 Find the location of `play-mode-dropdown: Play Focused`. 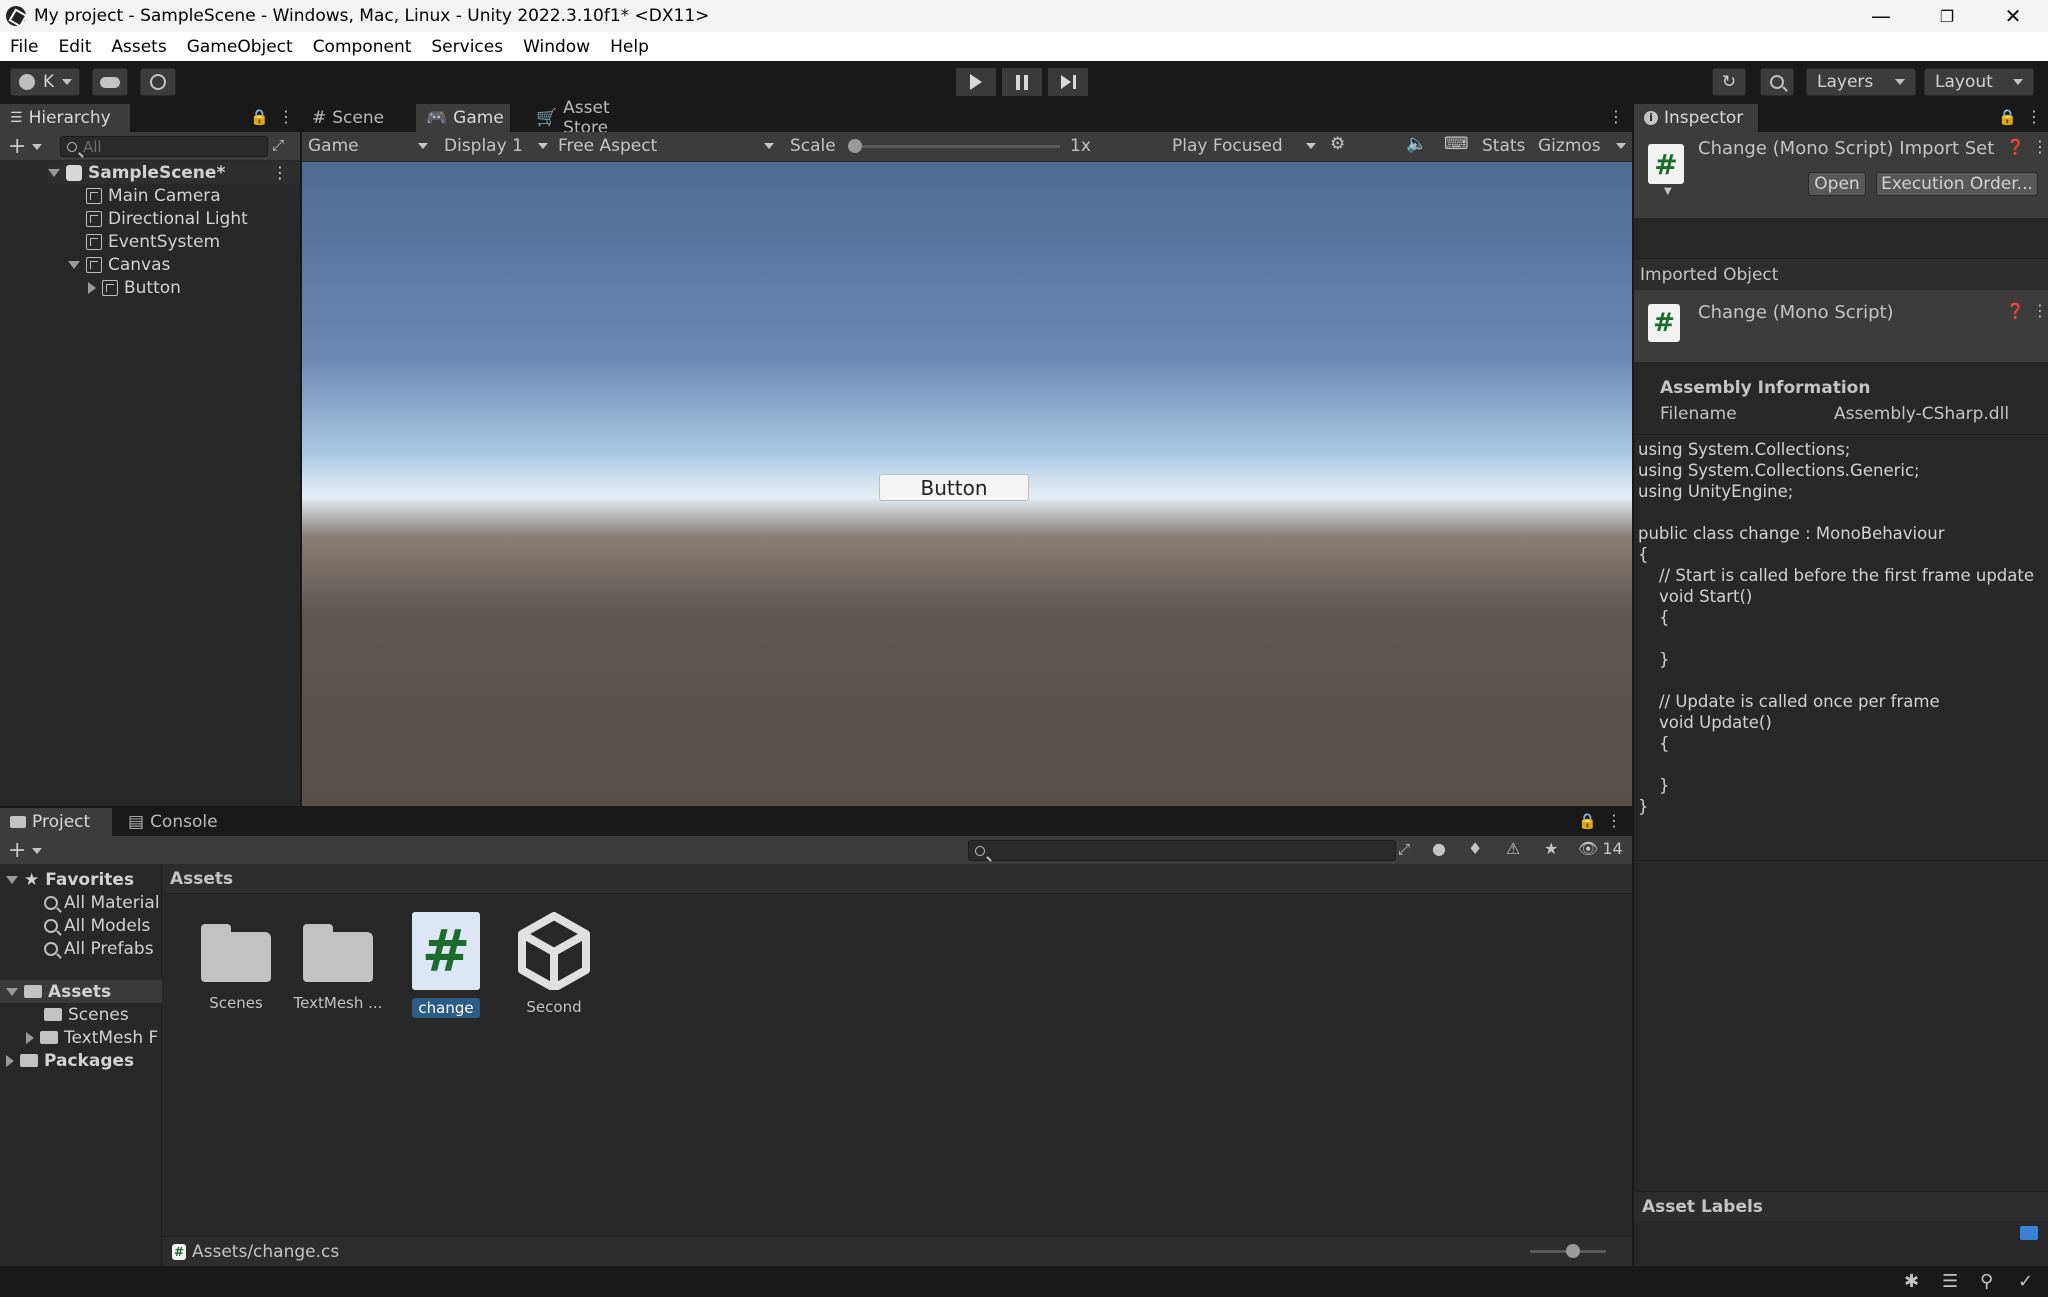

play-mode-dropdown: Play Focused is located at coordinates (1246, 146).